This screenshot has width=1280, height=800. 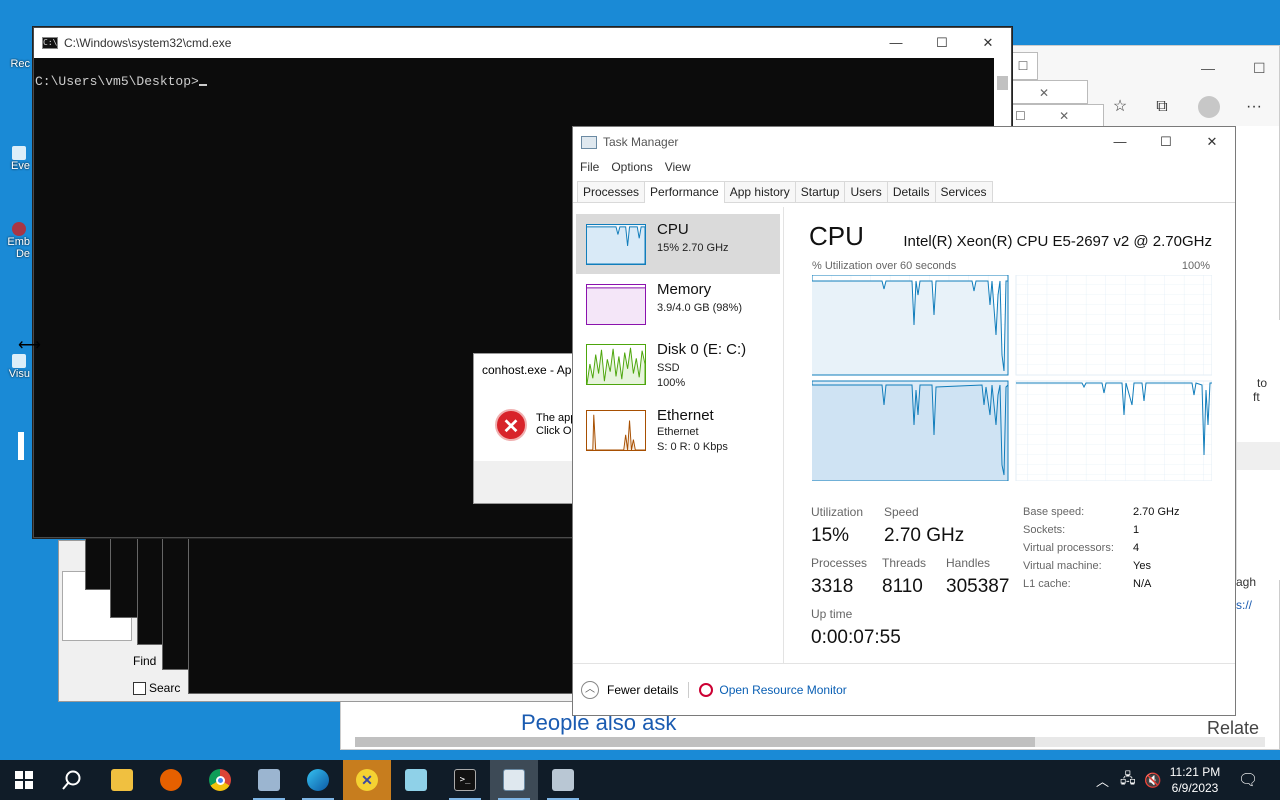 What do you see at coordinates (924, 535) in the screenshot?
I see `speed-value: 2.70 GHz` at bounding box center [924, 535].